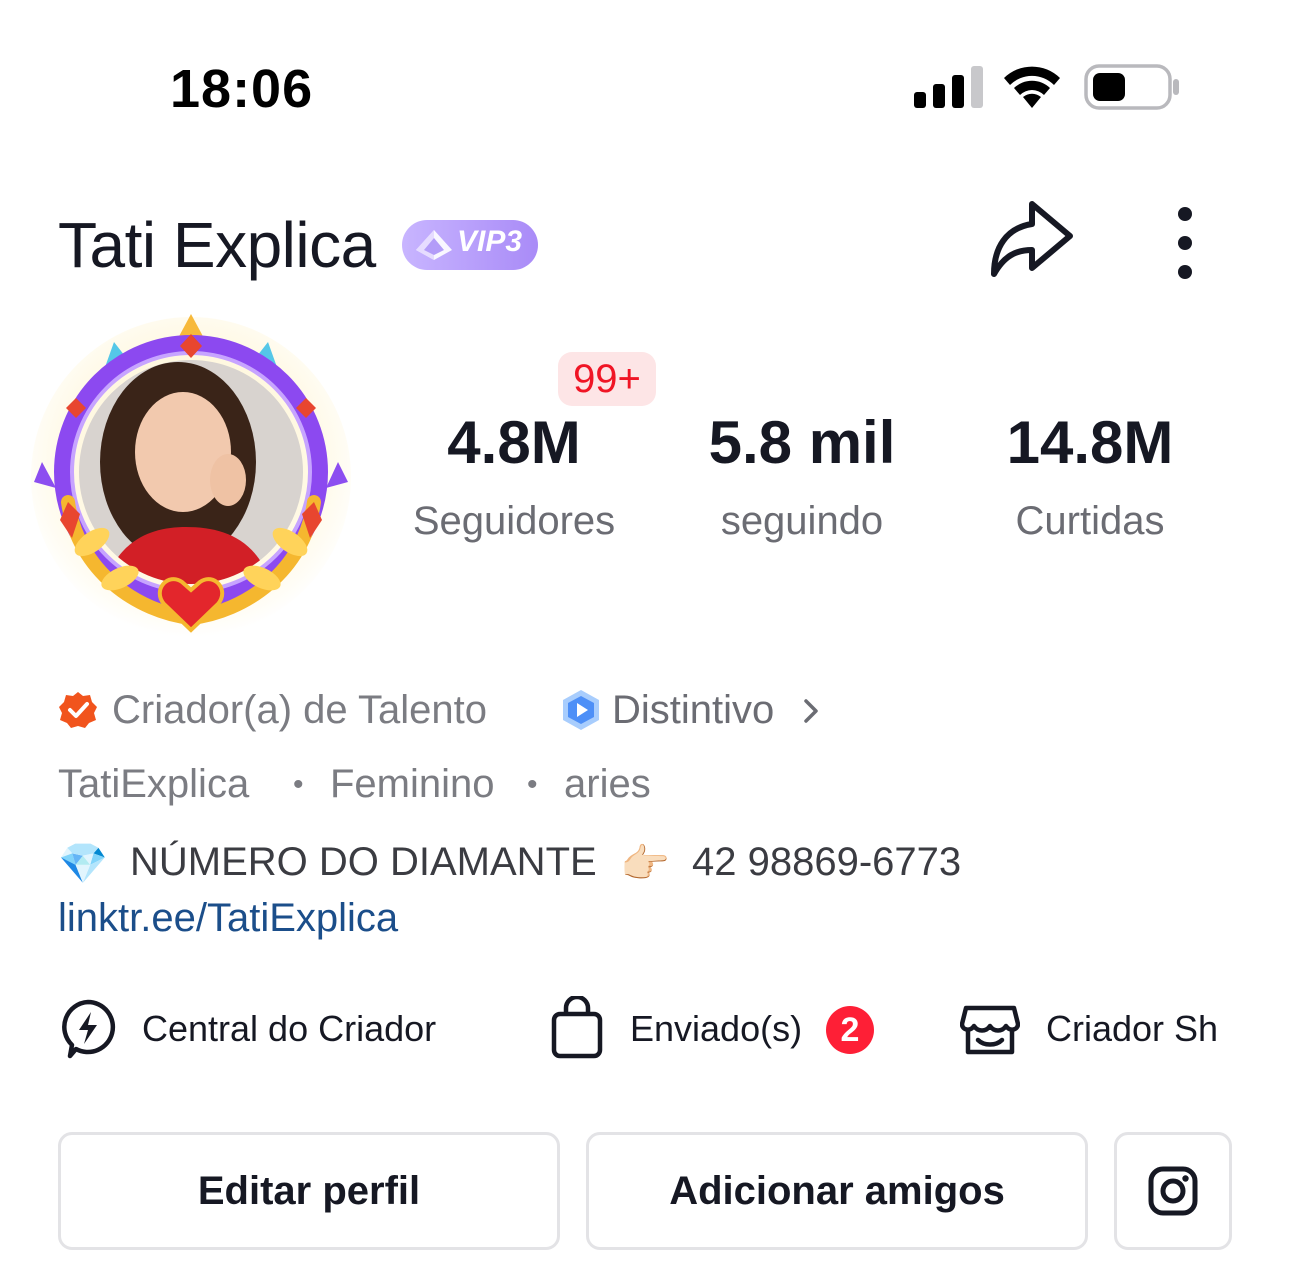  Describe the element at coordinates (693, 710) in the screenshot. I see `badge-link: Distintivo` at that location.